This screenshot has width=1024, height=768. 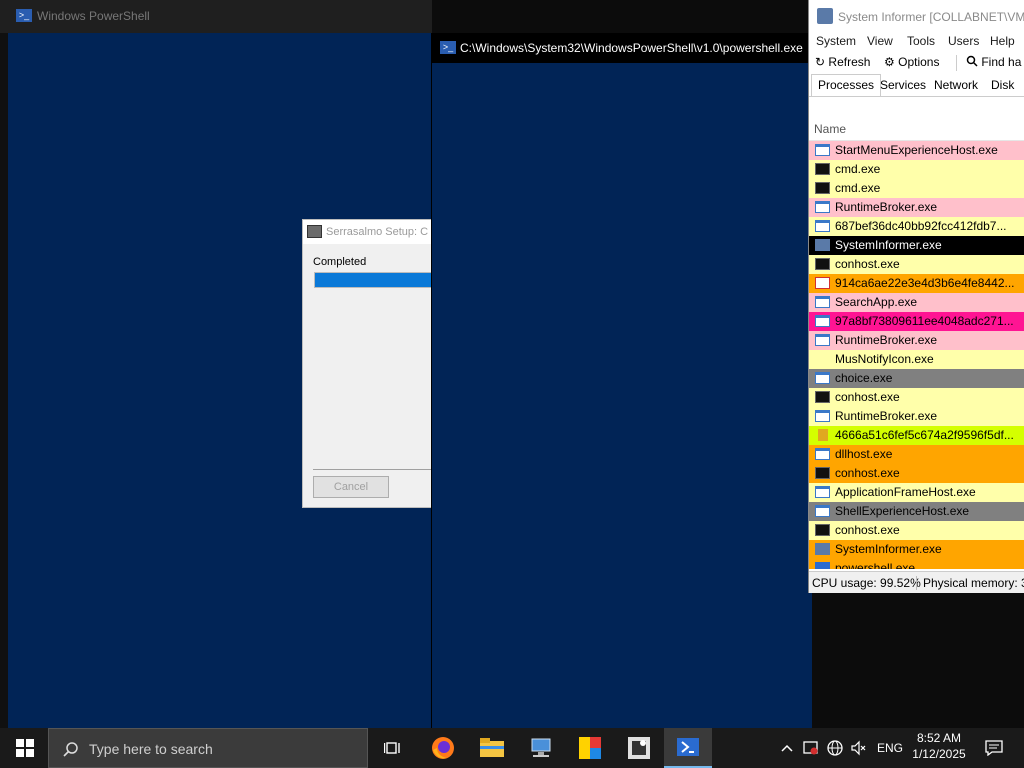 I want to click on refresh-label: Refresh, so click(x=849, y=62).